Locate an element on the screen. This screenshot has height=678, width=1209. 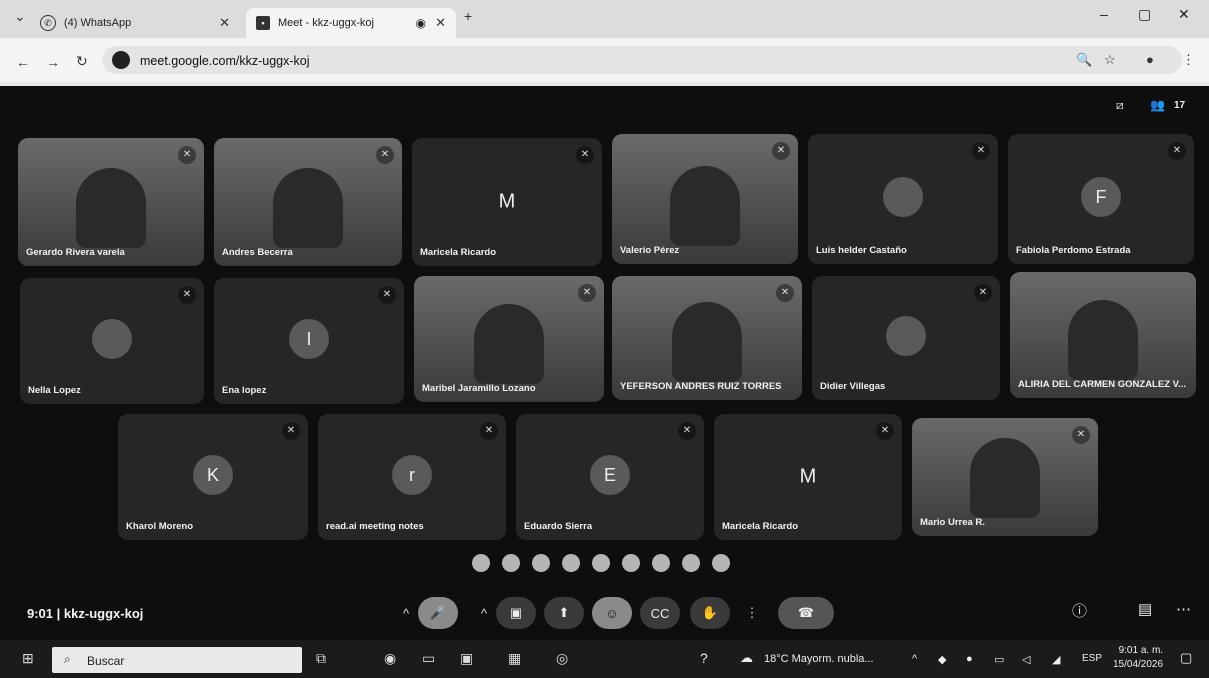
task-view-icon: ⧉ is located at coordinates (321, 658).